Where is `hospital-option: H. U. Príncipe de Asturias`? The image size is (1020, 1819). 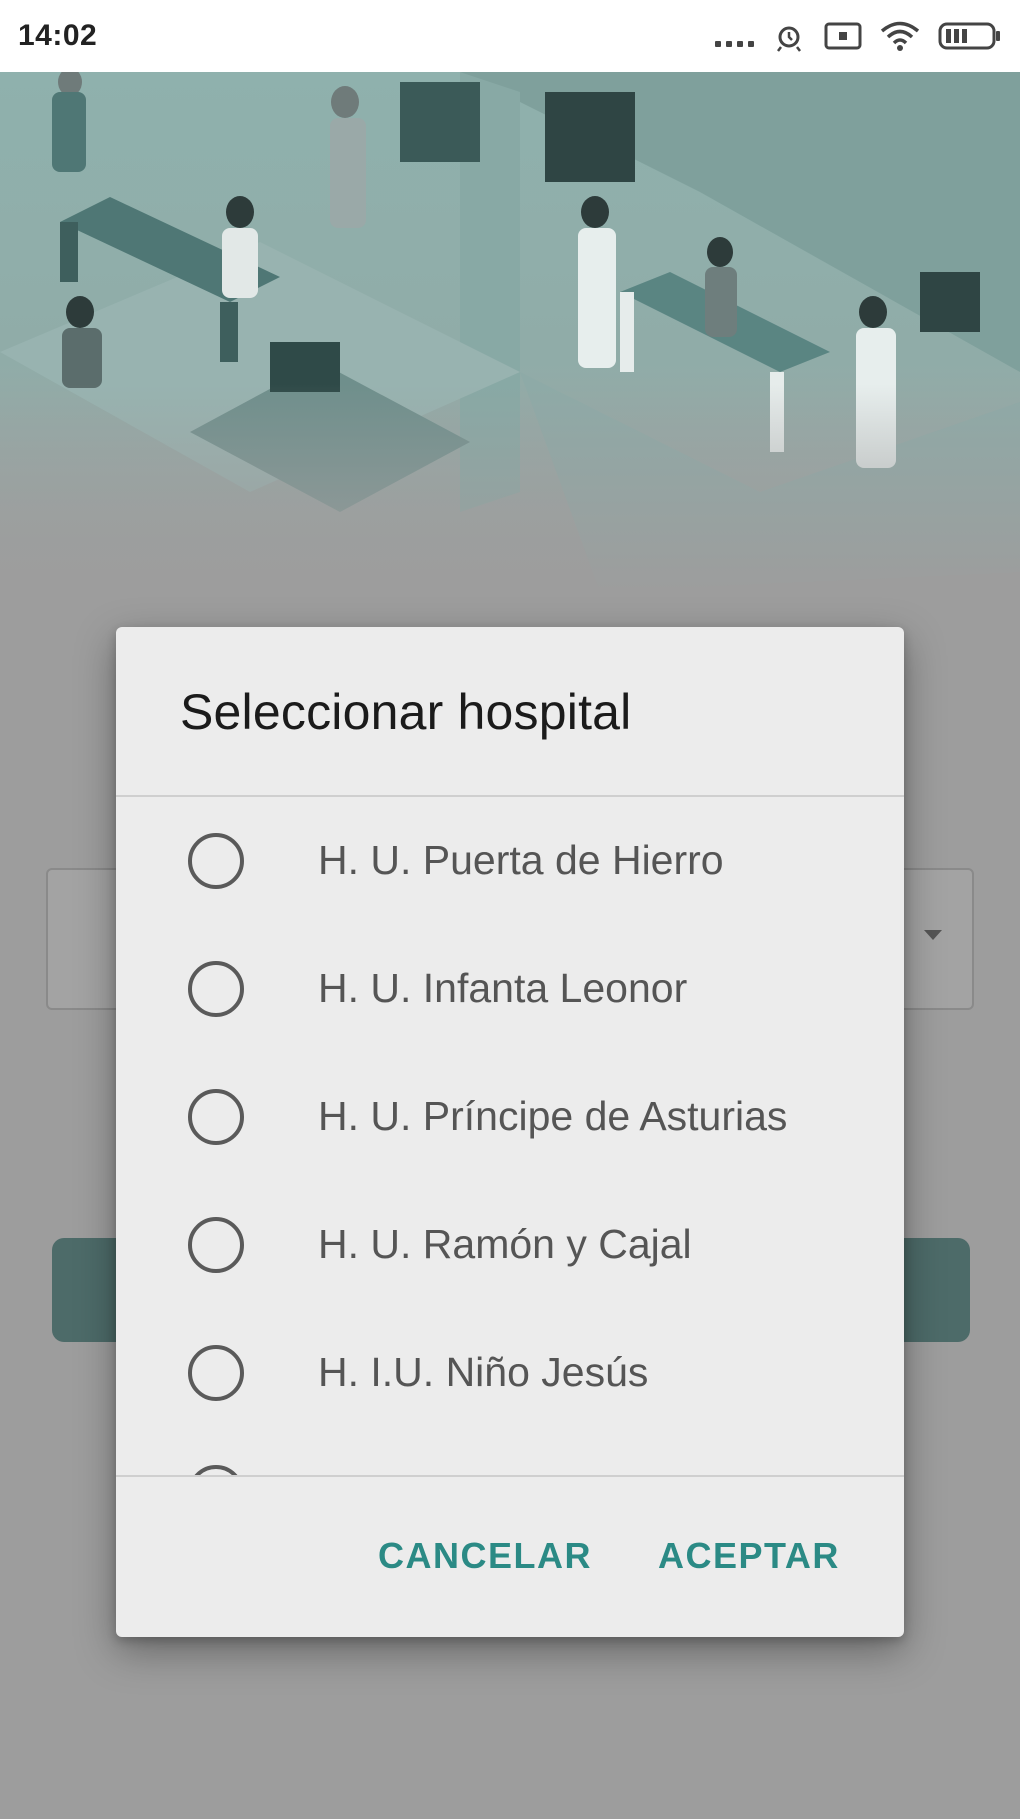 hospital-option: H. U. Príncipe de Asturias is located at coordinates (510, 1117).